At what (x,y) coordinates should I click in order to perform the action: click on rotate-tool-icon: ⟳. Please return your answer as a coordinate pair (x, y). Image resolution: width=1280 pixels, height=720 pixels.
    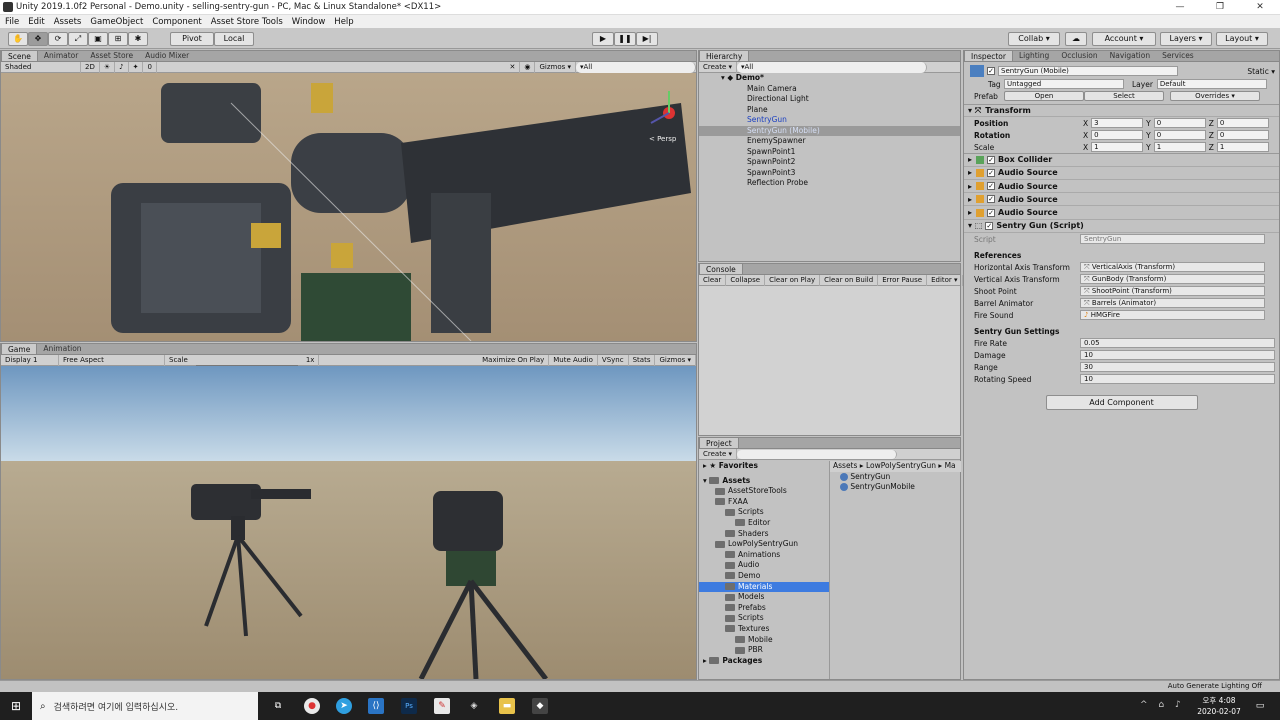
    Looking at the image, I should click on (58, 39).